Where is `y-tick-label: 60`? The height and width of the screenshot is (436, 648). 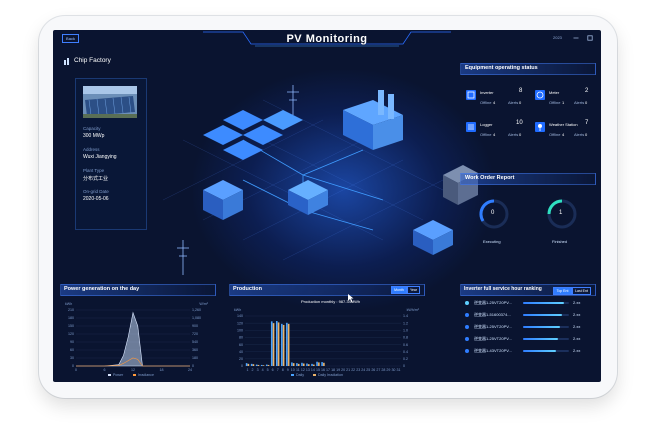 y-tick-label: 60 is located at coordinates (241, 345).